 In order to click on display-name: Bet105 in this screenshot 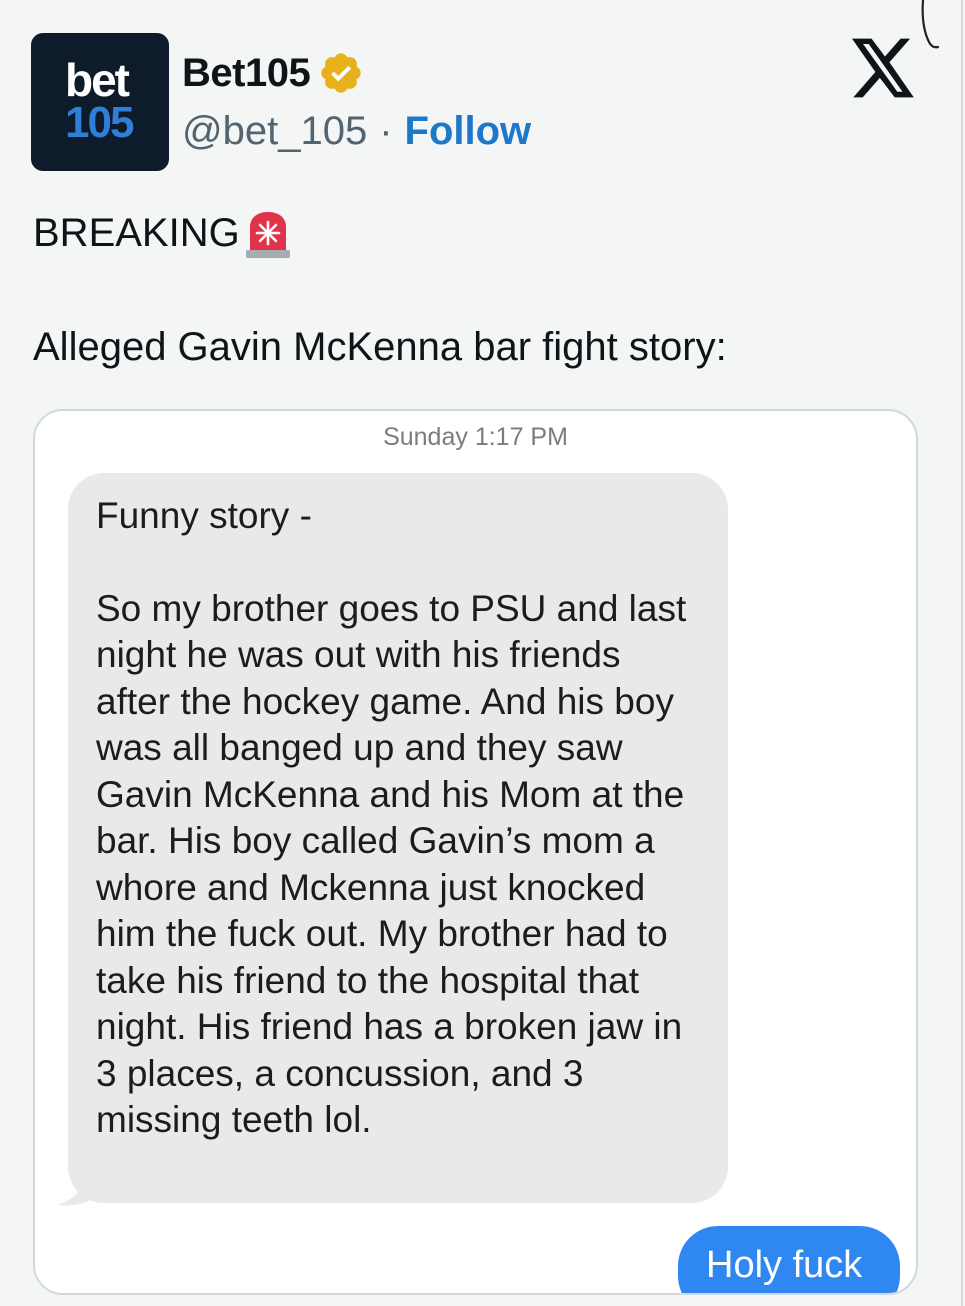, I will do `click(246, 73)`.